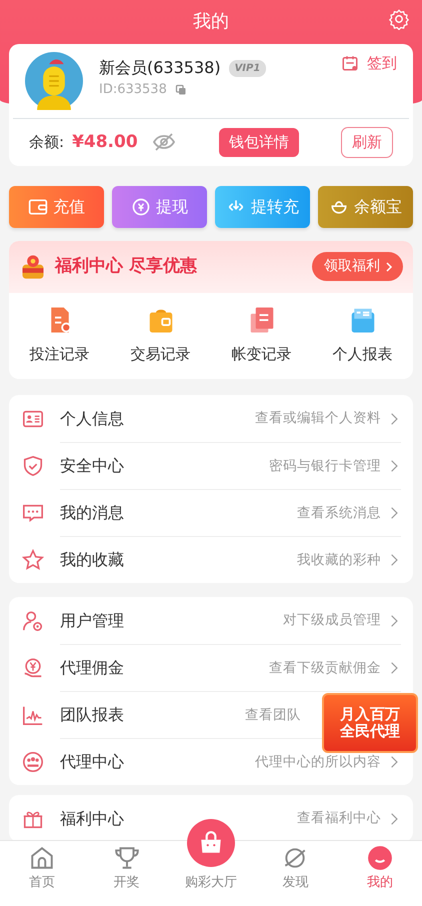  Describe the element at coordinates (259, 142) in the screenshot. I see `wallet-details-button: 钱包详情` at that location.